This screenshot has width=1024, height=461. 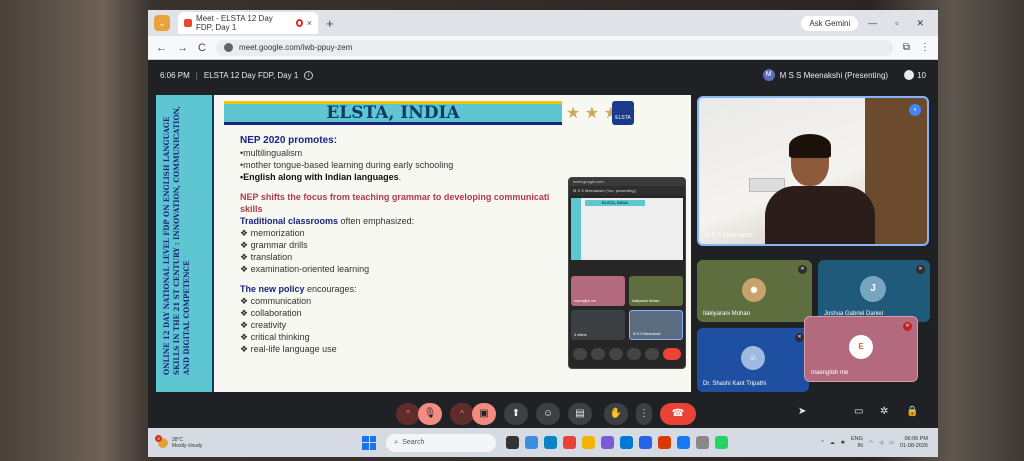 What do you see at coordinates (369, 442) in the screenshot?
I see `start-button` at bounding box center [369, 442].